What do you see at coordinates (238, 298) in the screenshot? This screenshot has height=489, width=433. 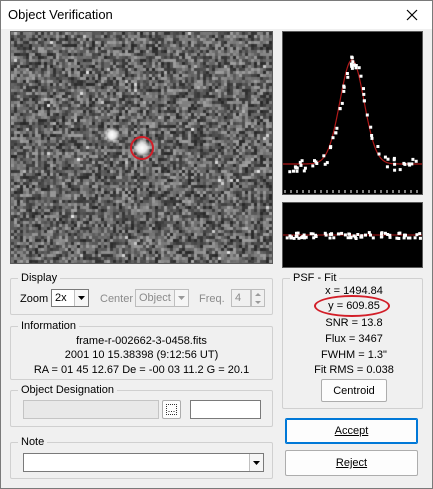 I see `freq-value: 4` at bounding box center [238, 298].